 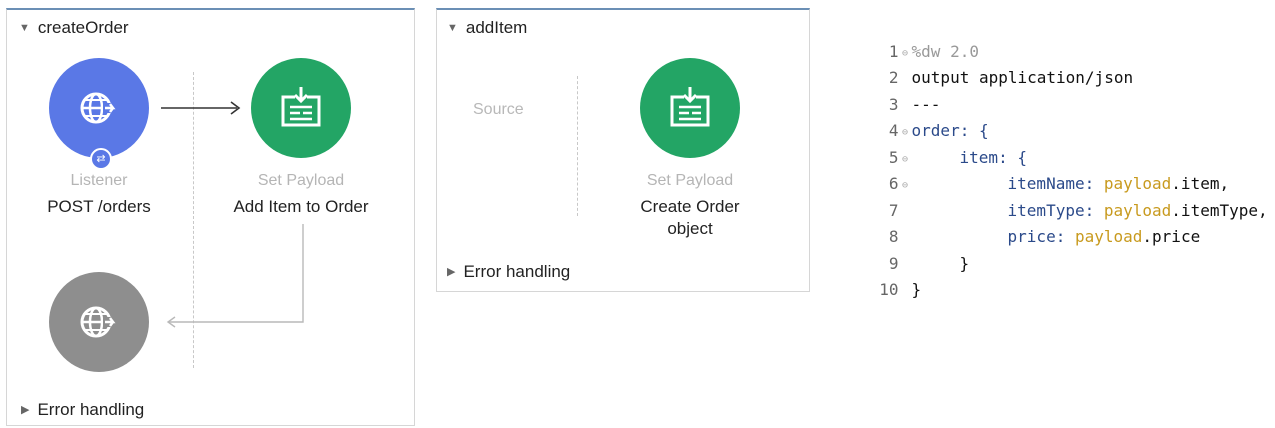 What do you see at coordinates (1054, 36) in the screenshot?
I see `code-line: 1 ⊖ %dw 2.0` at bounding box center [1054, 36].